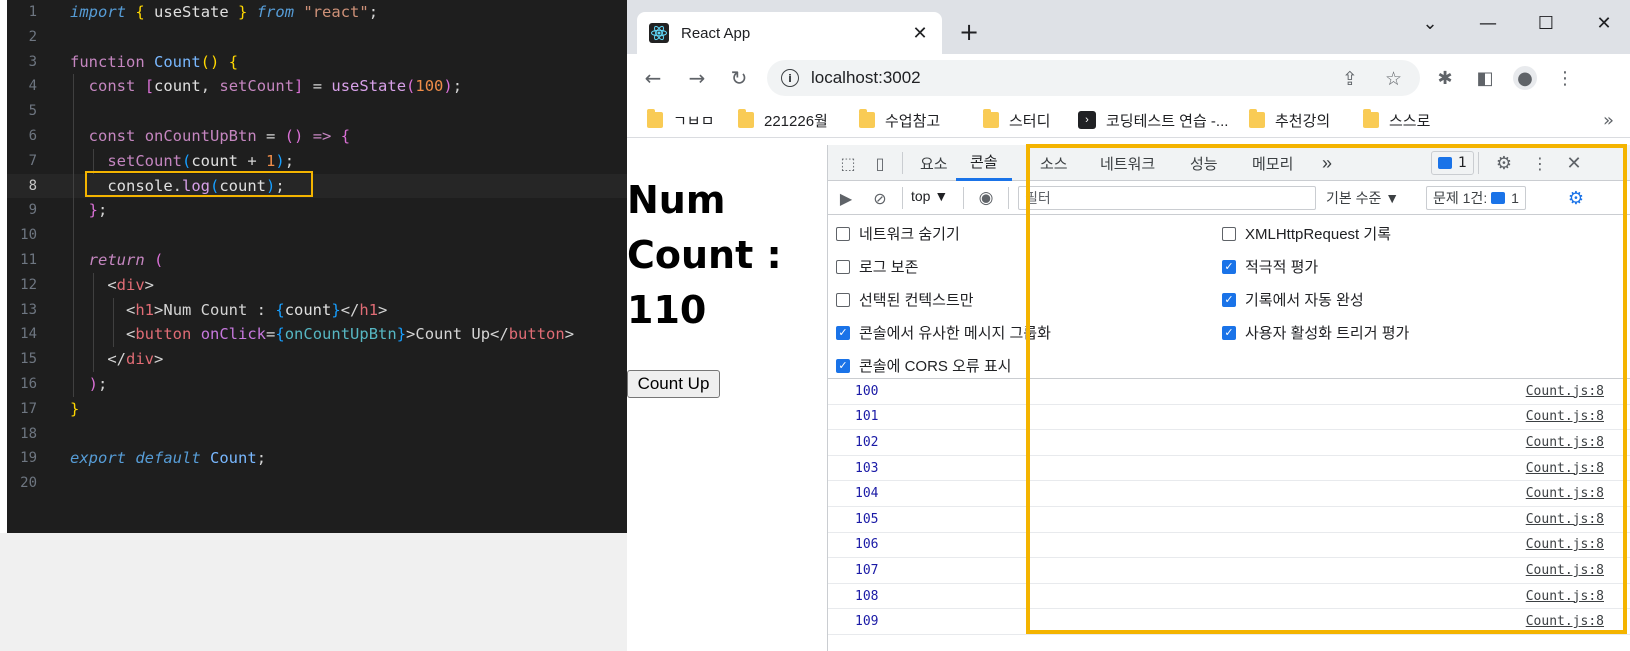 Image resolution: width=1630 pixels, height=651 pixels. I want to click on tab-memory: 메모리, so click(1272, 163).